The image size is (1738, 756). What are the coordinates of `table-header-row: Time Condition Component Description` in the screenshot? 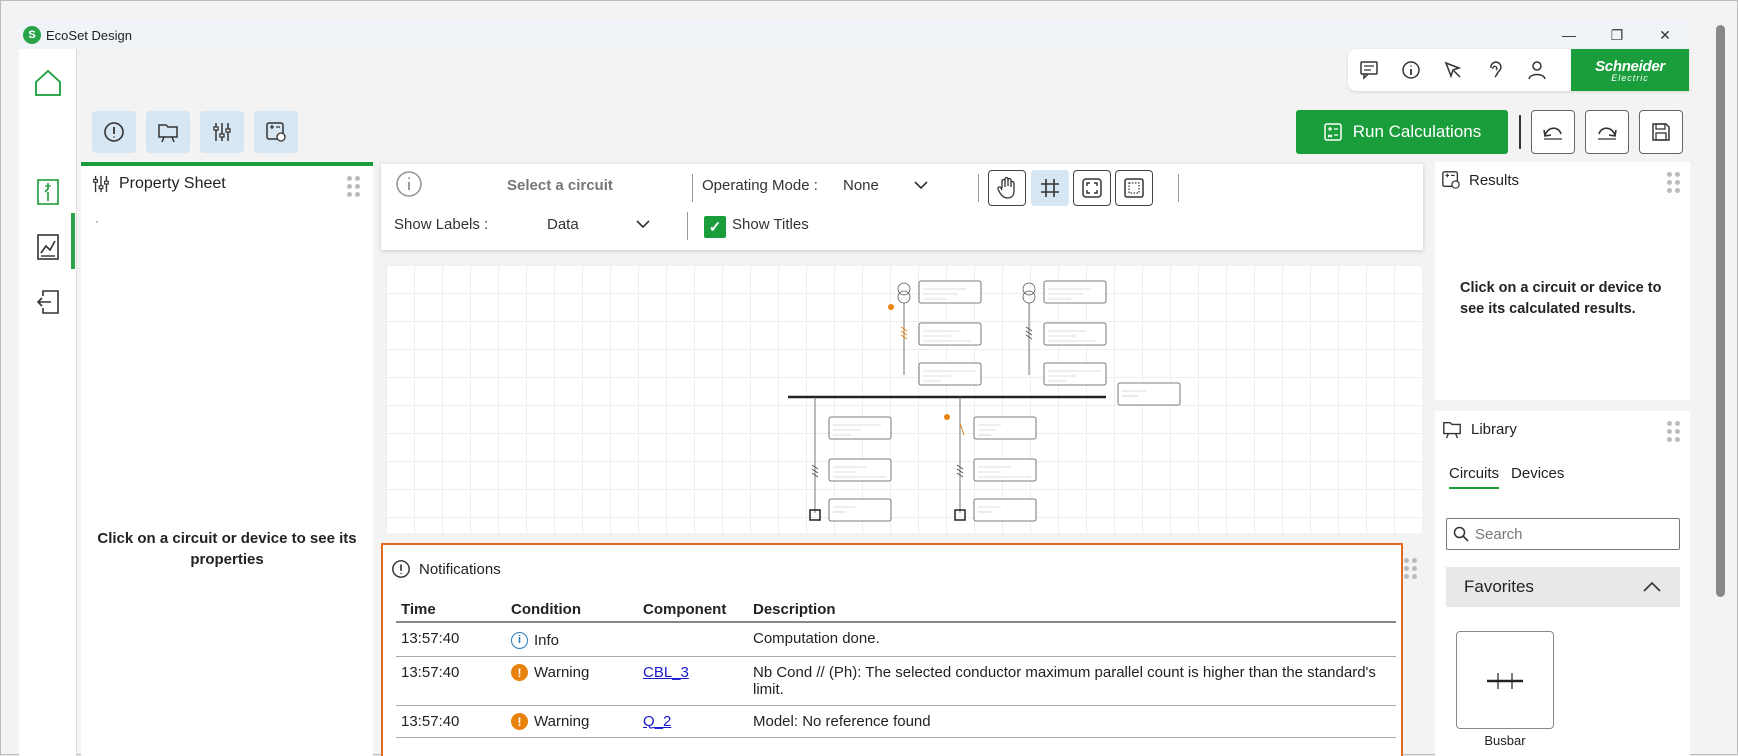 It's located at (896, 609).